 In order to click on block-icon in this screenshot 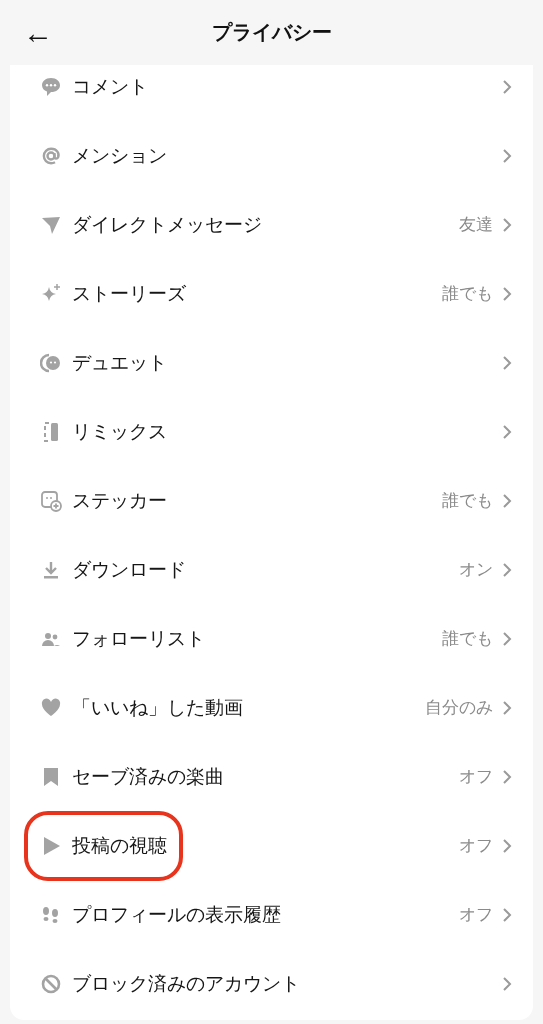, I will do `click(51, 983)`.